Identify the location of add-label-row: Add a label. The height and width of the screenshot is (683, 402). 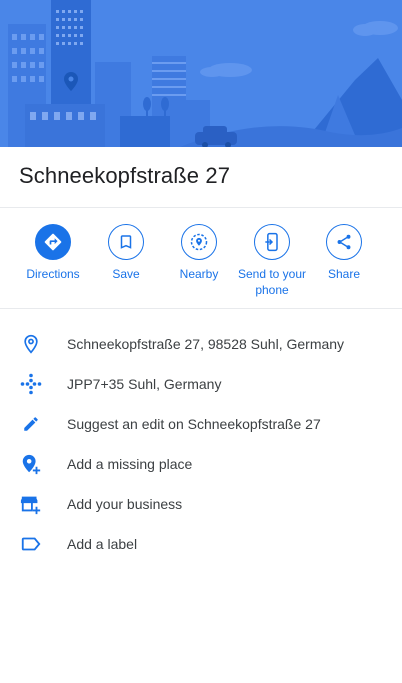
(201, 544).